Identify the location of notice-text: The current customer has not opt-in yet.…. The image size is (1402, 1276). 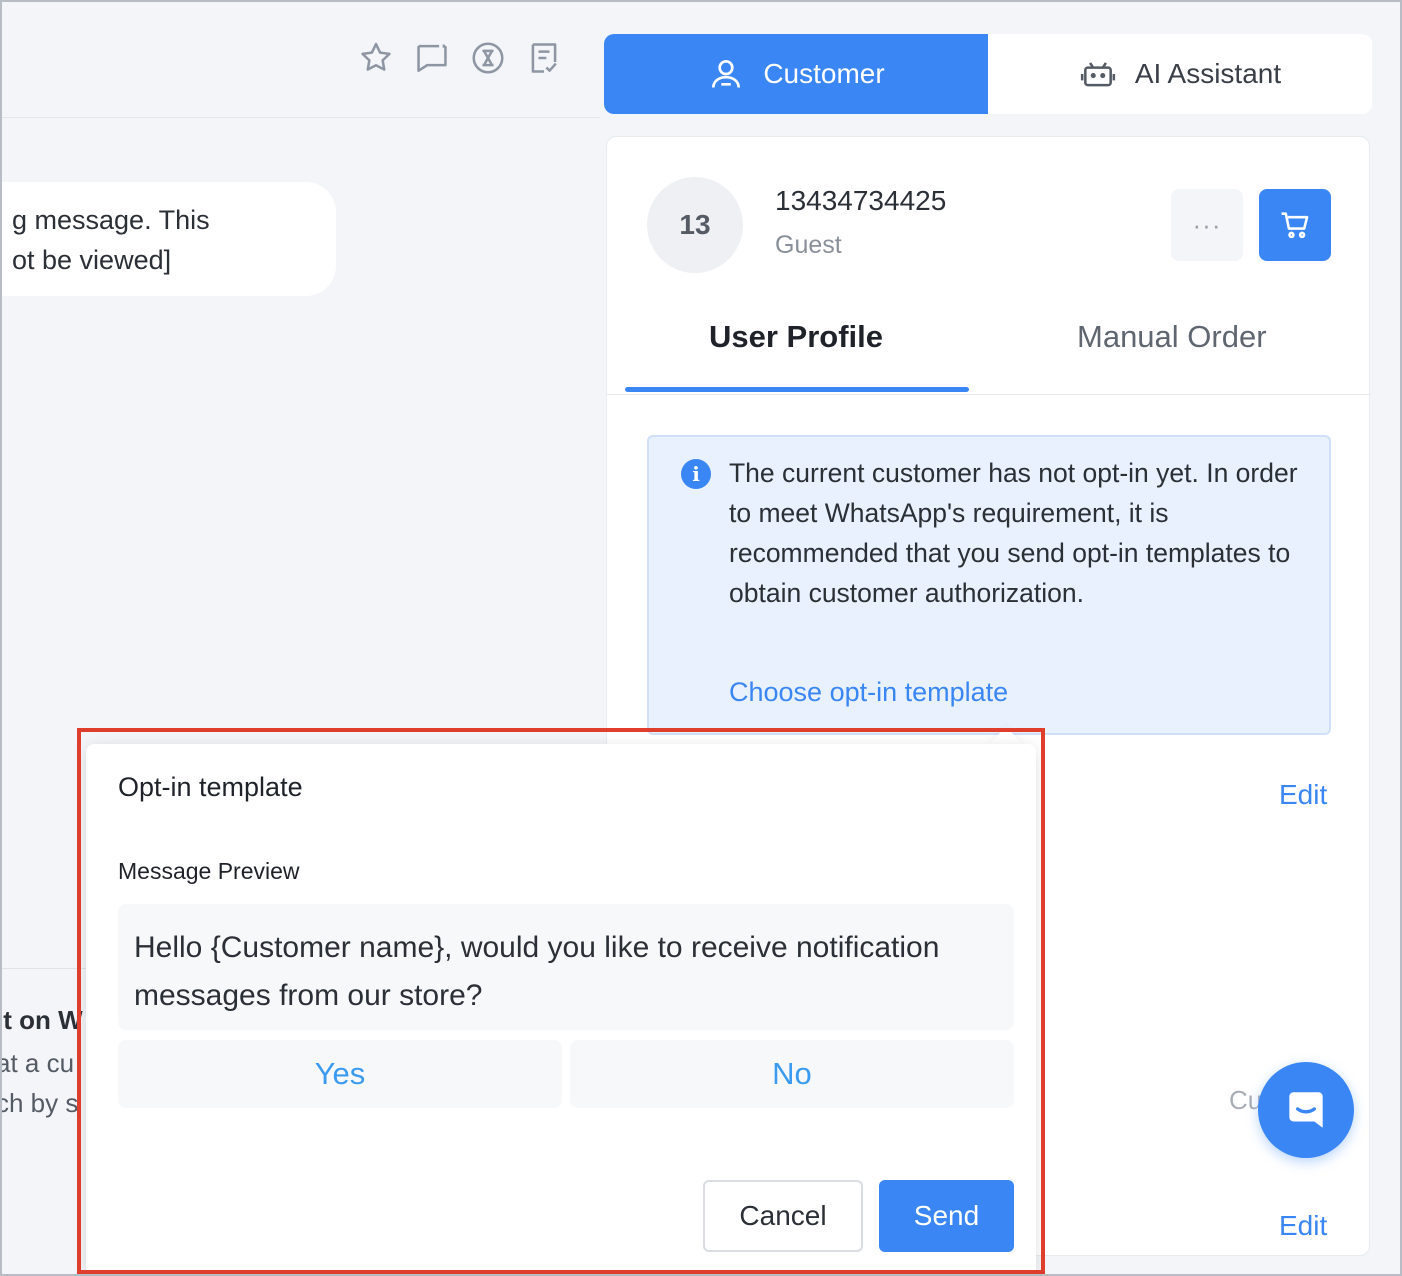
(1013, 533).